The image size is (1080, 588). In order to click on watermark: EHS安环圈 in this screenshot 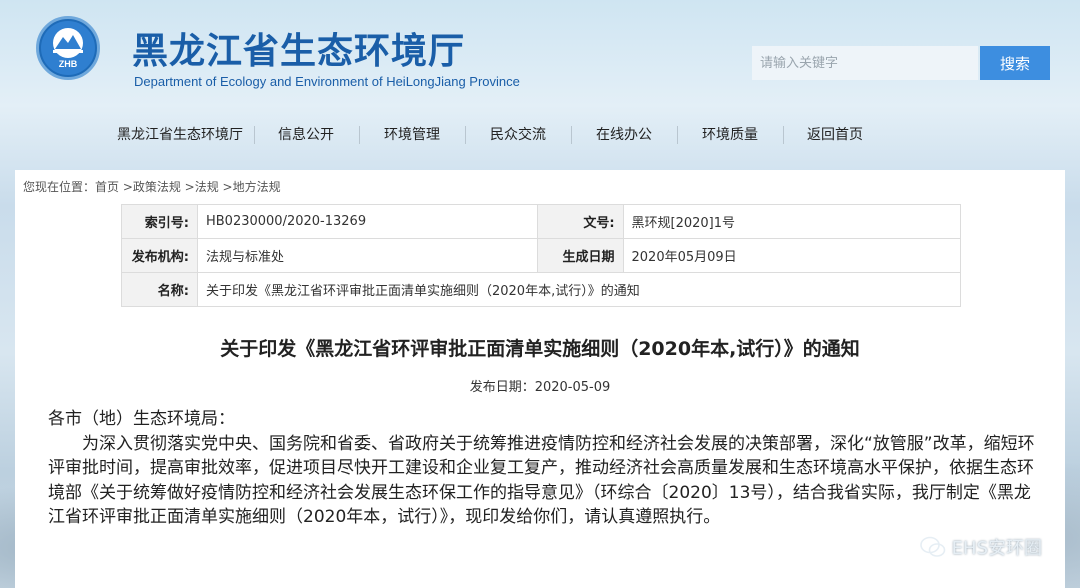, I will do `click(980, 547)`.